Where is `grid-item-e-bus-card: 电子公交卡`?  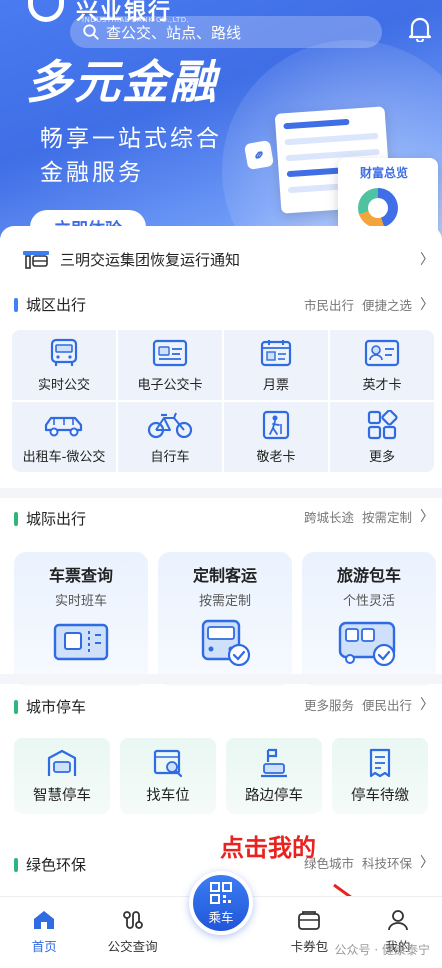
grid-item-e-bus-card: 电子公交卡 is located at coordinates (170, 365).